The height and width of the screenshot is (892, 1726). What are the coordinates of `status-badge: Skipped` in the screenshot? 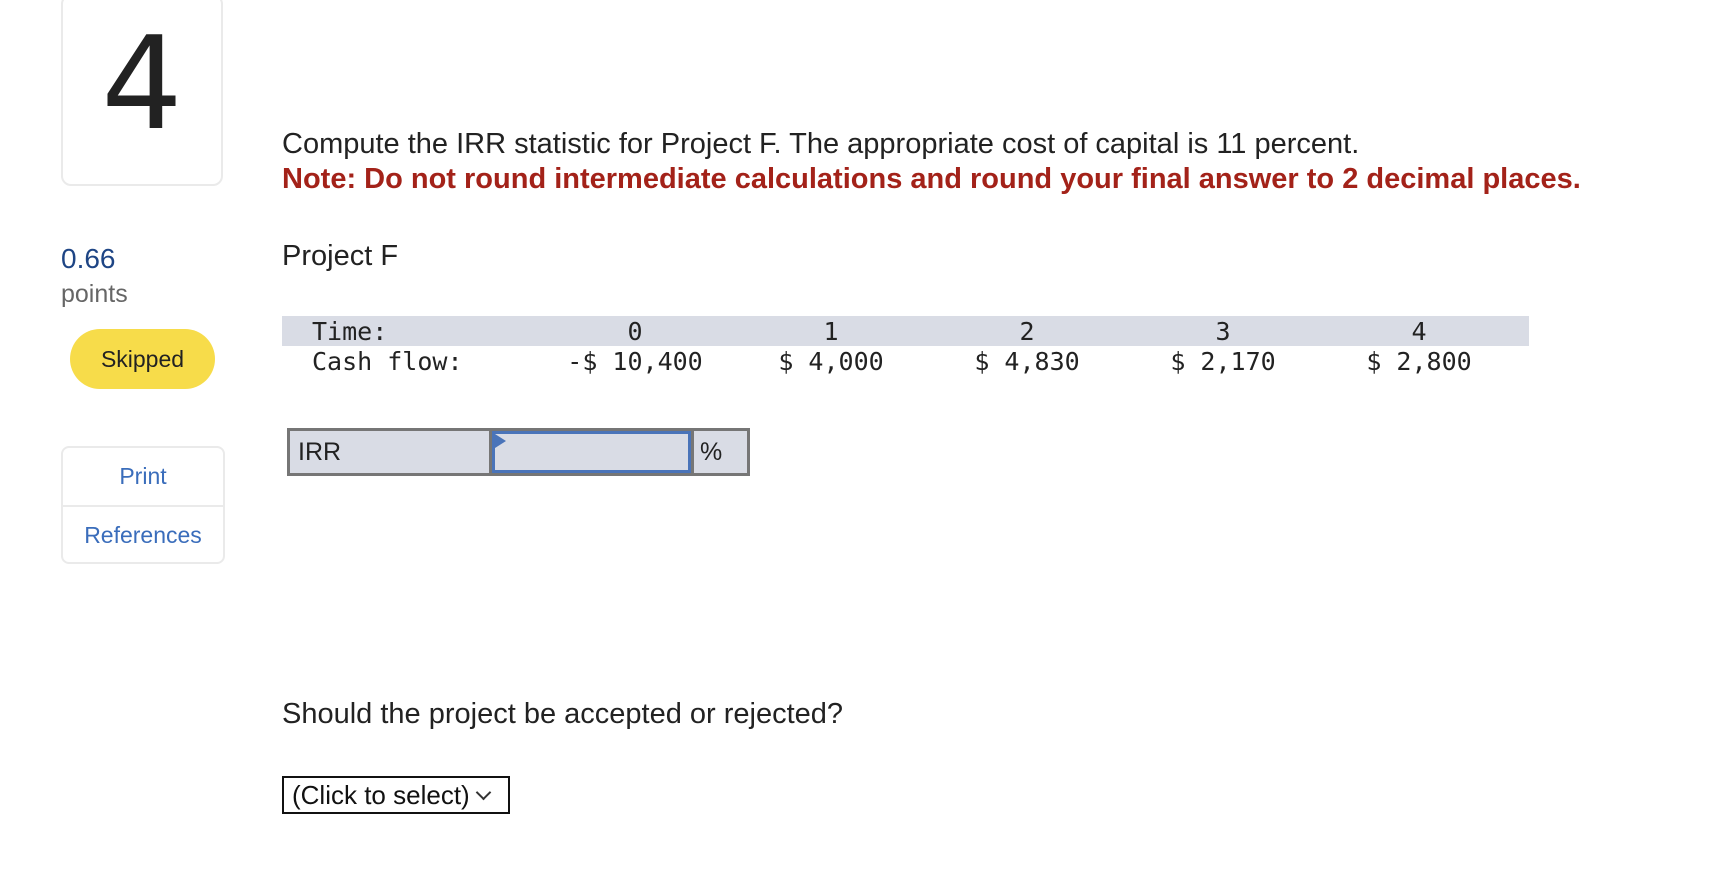 It's located at (142, 359).